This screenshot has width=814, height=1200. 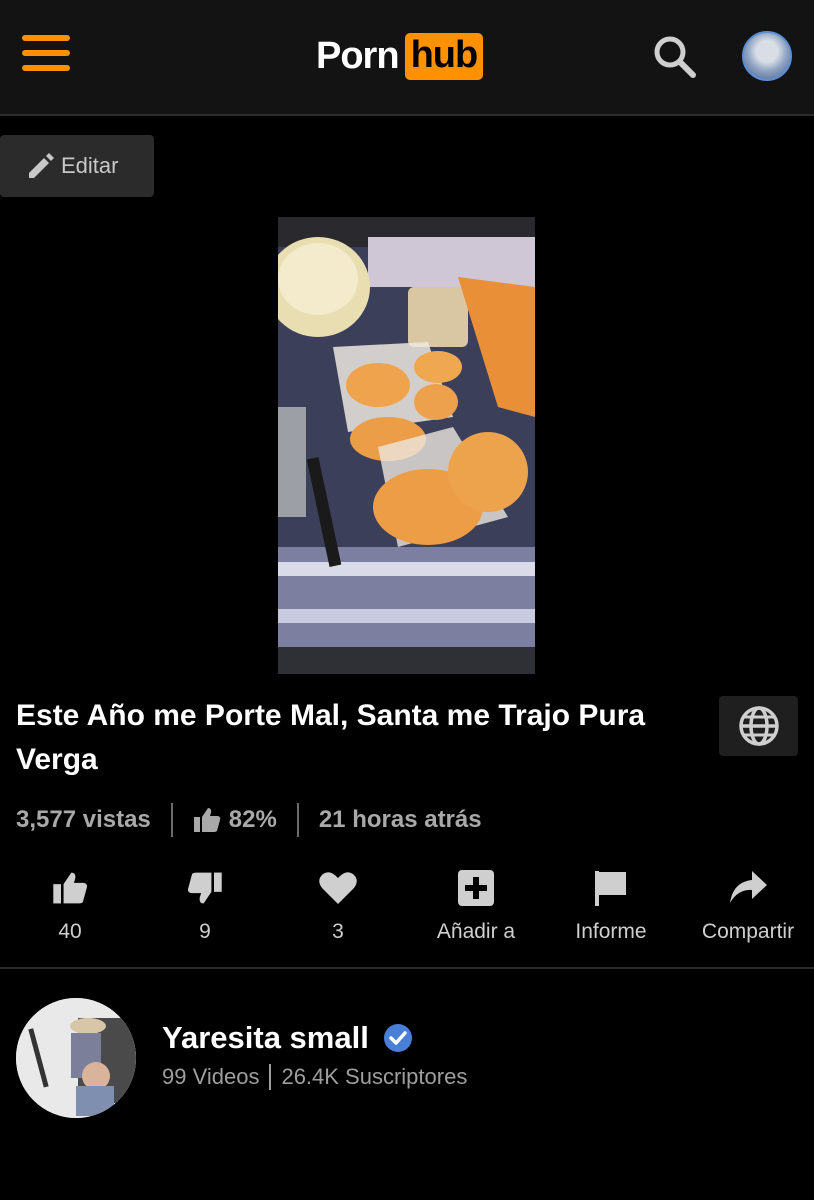 What do you see at coordinates (83, 819) in the screenshot?
I see `view-count: 3,577 vistas` at bounding box center [83, 819].